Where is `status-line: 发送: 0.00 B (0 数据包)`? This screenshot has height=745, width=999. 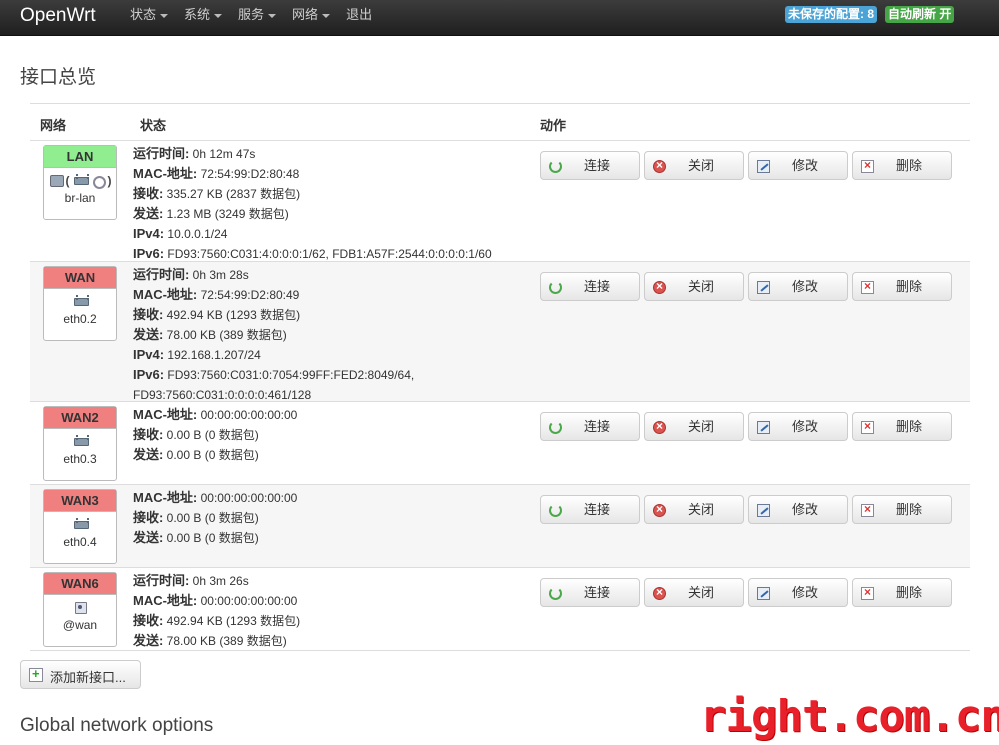 status-line: 发送: 0.00 B (0 数据包) is located at coordinates (215, 538).